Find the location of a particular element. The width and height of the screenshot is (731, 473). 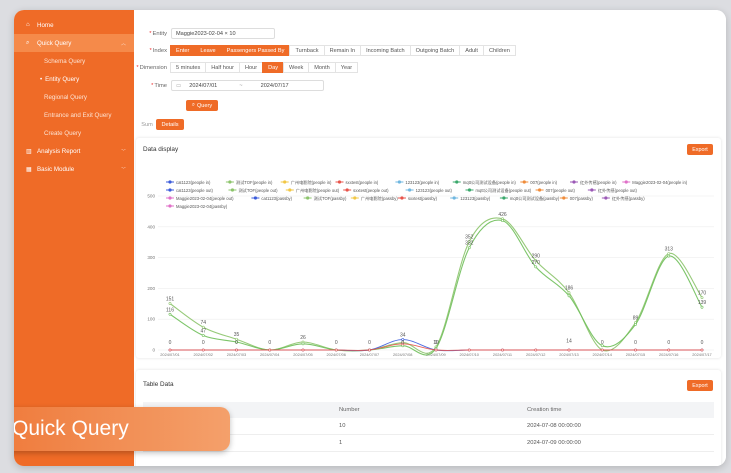

grid-icon: ▦ is located at coordinates (29, 169).